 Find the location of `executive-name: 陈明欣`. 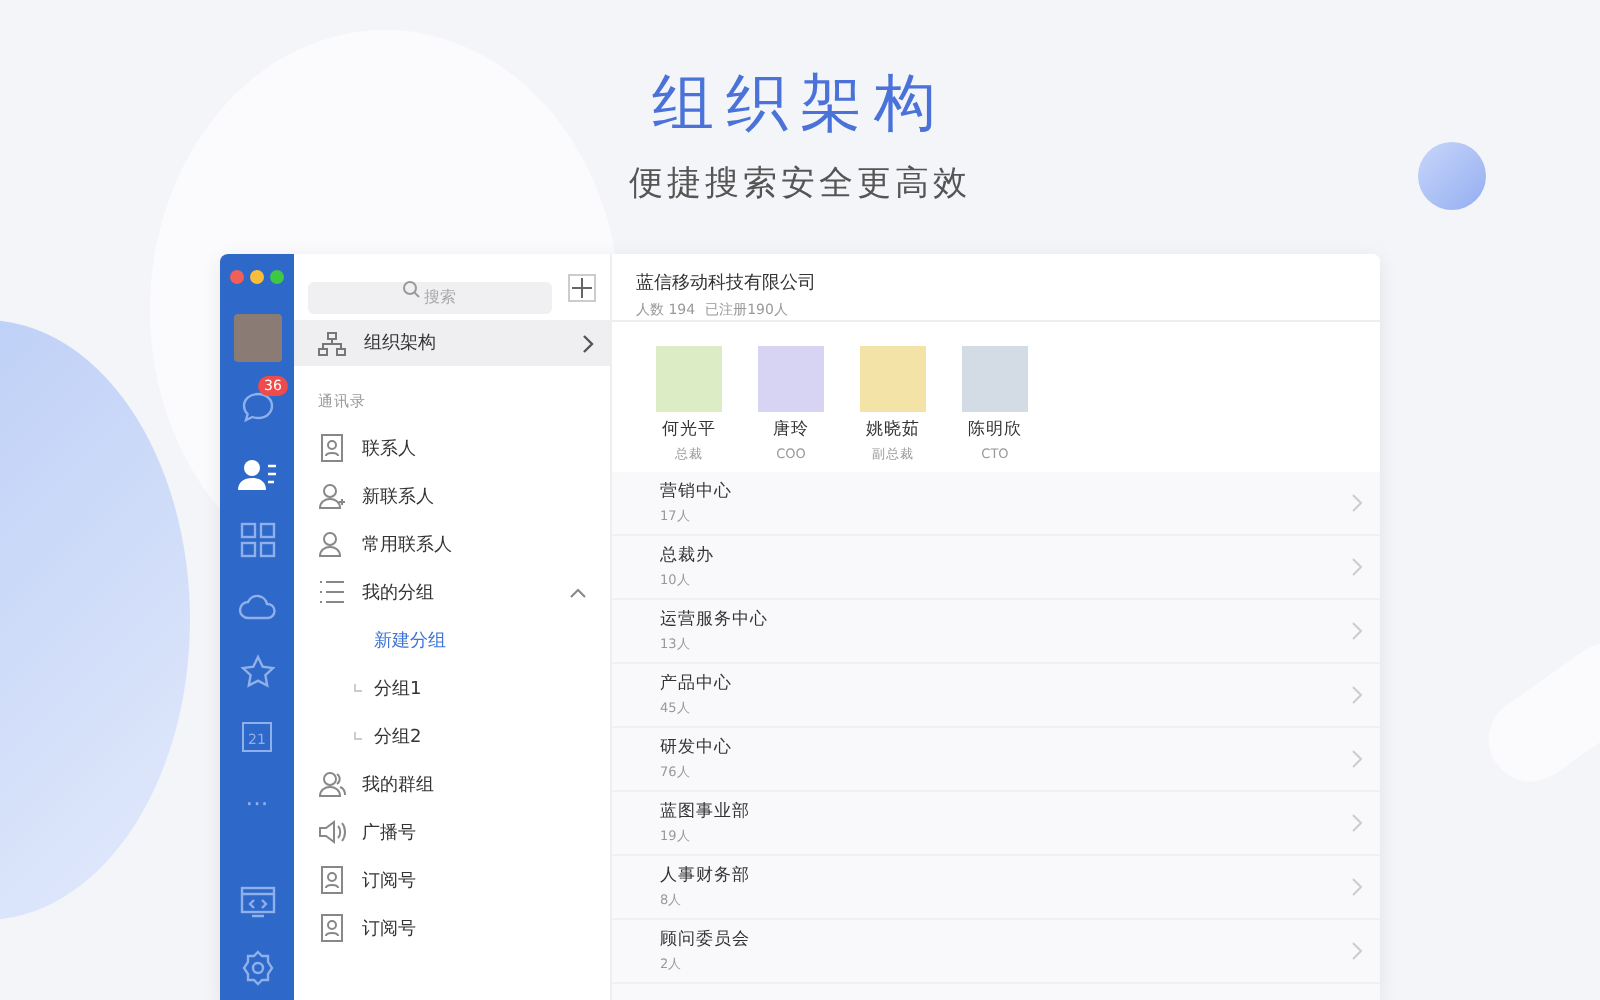

executive-name: 陈明欣 is located at coordinates (995, 430).